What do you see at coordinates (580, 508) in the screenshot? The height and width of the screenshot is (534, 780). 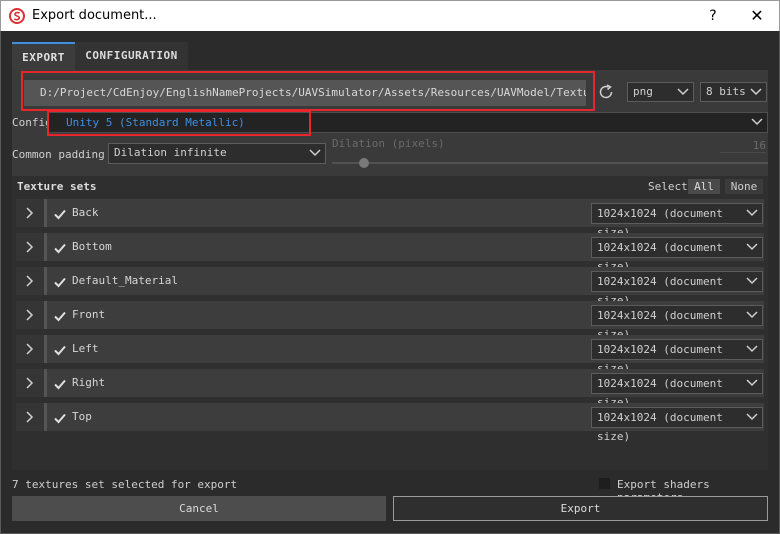 I see `export-button: Export` at bounding box center [580, 508].